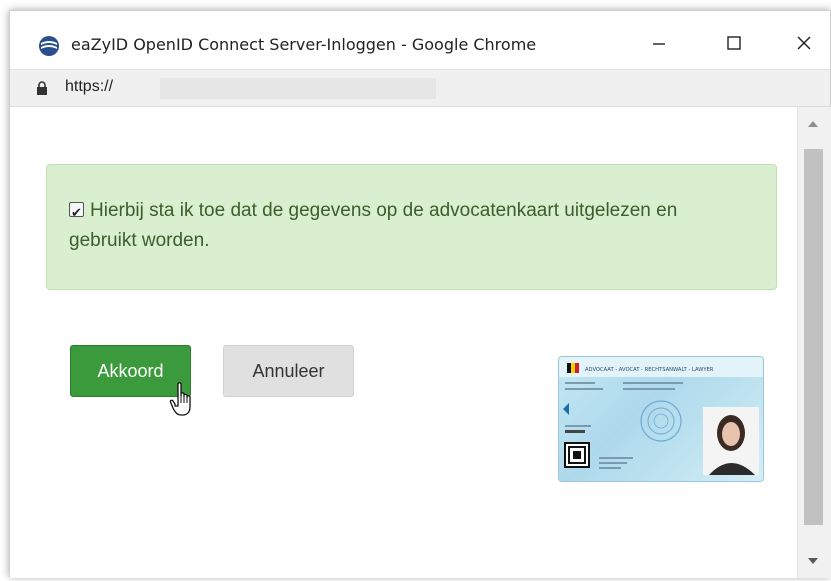  I want to click on maximize-button, so click(734, 43).